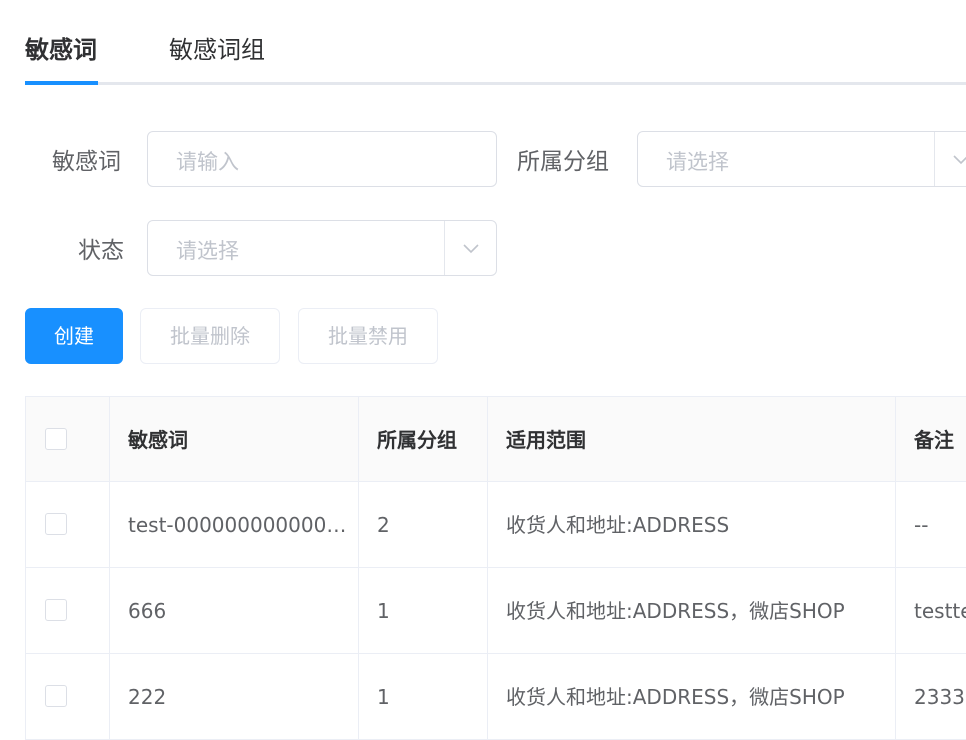  Describe the element at coordinates (101, 251) in the screenshot. I see `status-label: 状态` at that location.